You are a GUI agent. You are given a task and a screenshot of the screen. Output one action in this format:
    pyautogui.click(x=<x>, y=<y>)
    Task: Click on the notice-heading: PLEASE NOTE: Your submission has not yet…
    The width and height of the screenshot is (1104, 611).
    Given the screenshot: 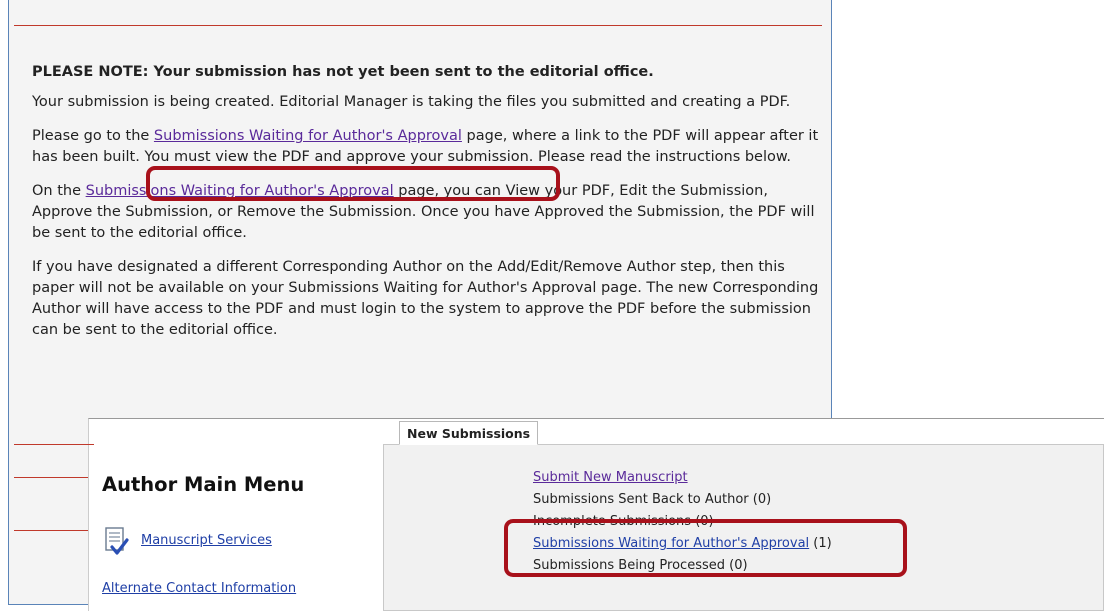 What is the action you would take?
    pyautogui.click(x=343, y=72)
    